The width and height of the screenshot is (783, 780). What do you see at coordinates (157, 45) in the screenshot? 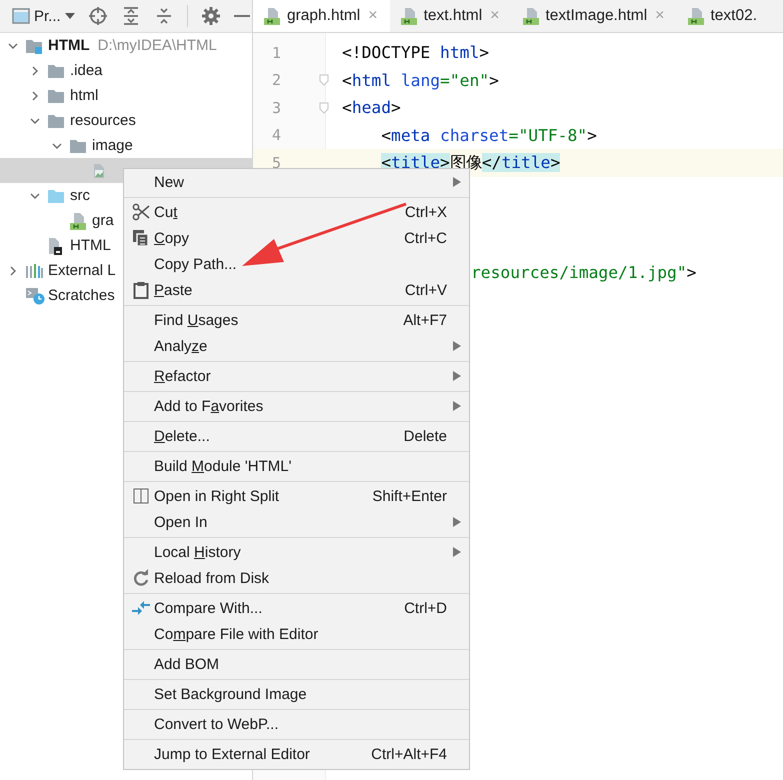
I see `module-path: D:\myIDEA\HTML` at bounding box center [157, 45].